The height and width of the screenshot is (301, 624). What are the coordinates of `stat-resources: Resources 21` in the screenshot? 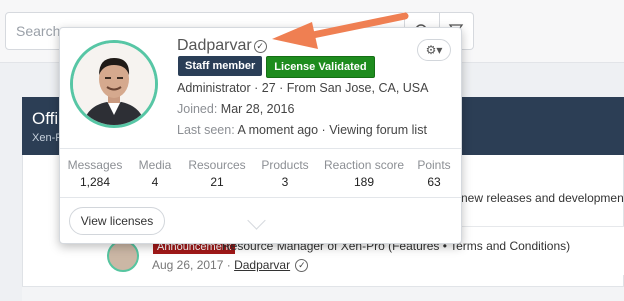 It's located at (217, 173).